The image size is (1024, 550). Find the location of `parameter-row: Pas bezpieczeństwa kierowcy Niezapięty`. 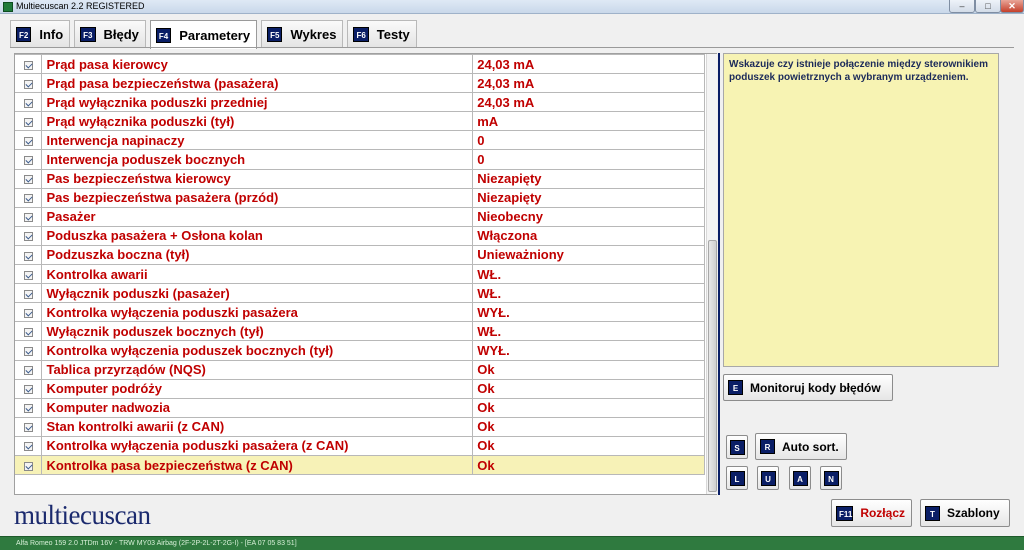

parameter-row: Pas bezpieczeństwa kierowcy Niezapięty is located at coordinates (360, 178).